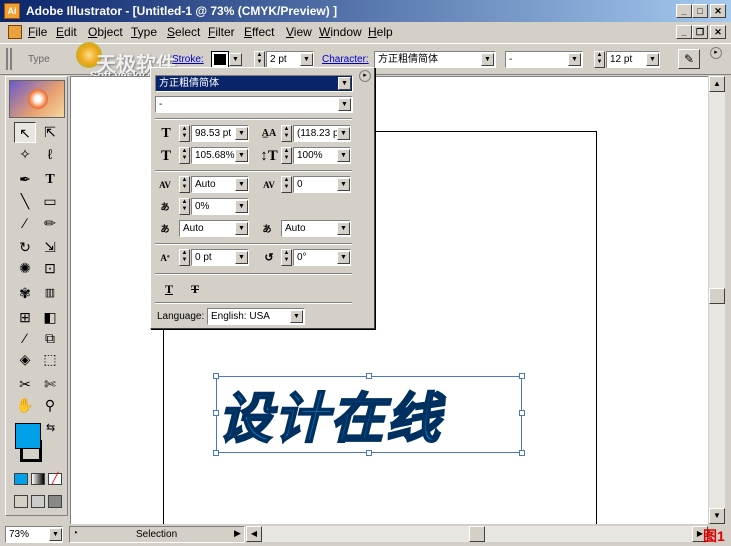 This screenshot has width=731, height=546. What do you see at coordinates (25, 154) in the screenshot?
I see `magic-wand-tool-icon: ✧` at bounding box center [25, 154].